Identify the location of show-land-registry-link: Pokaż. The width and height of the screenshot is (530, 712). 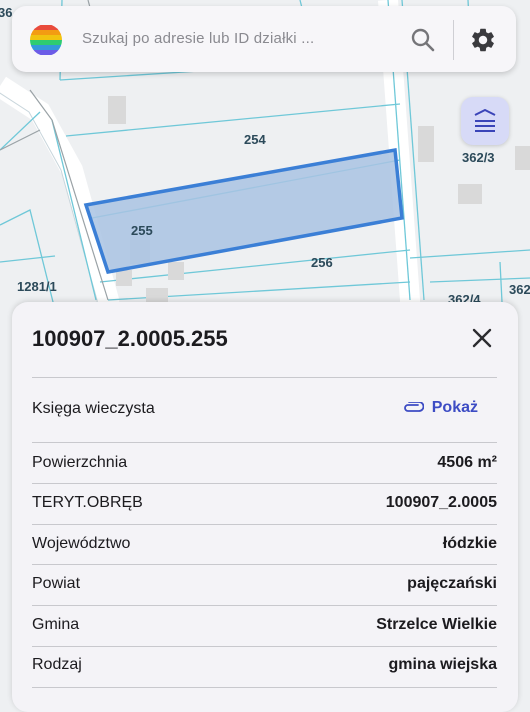
(440, 408).